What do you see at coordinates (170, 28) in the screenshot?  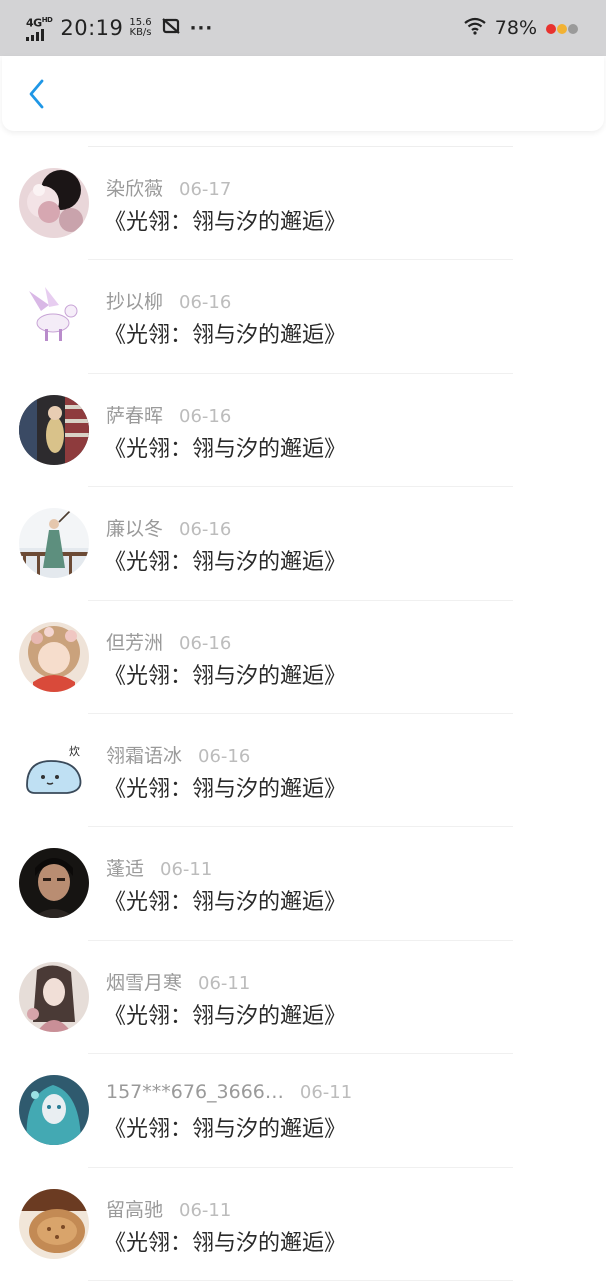 I see `no-sim-notification-icon` at bounding box center [170, 28].